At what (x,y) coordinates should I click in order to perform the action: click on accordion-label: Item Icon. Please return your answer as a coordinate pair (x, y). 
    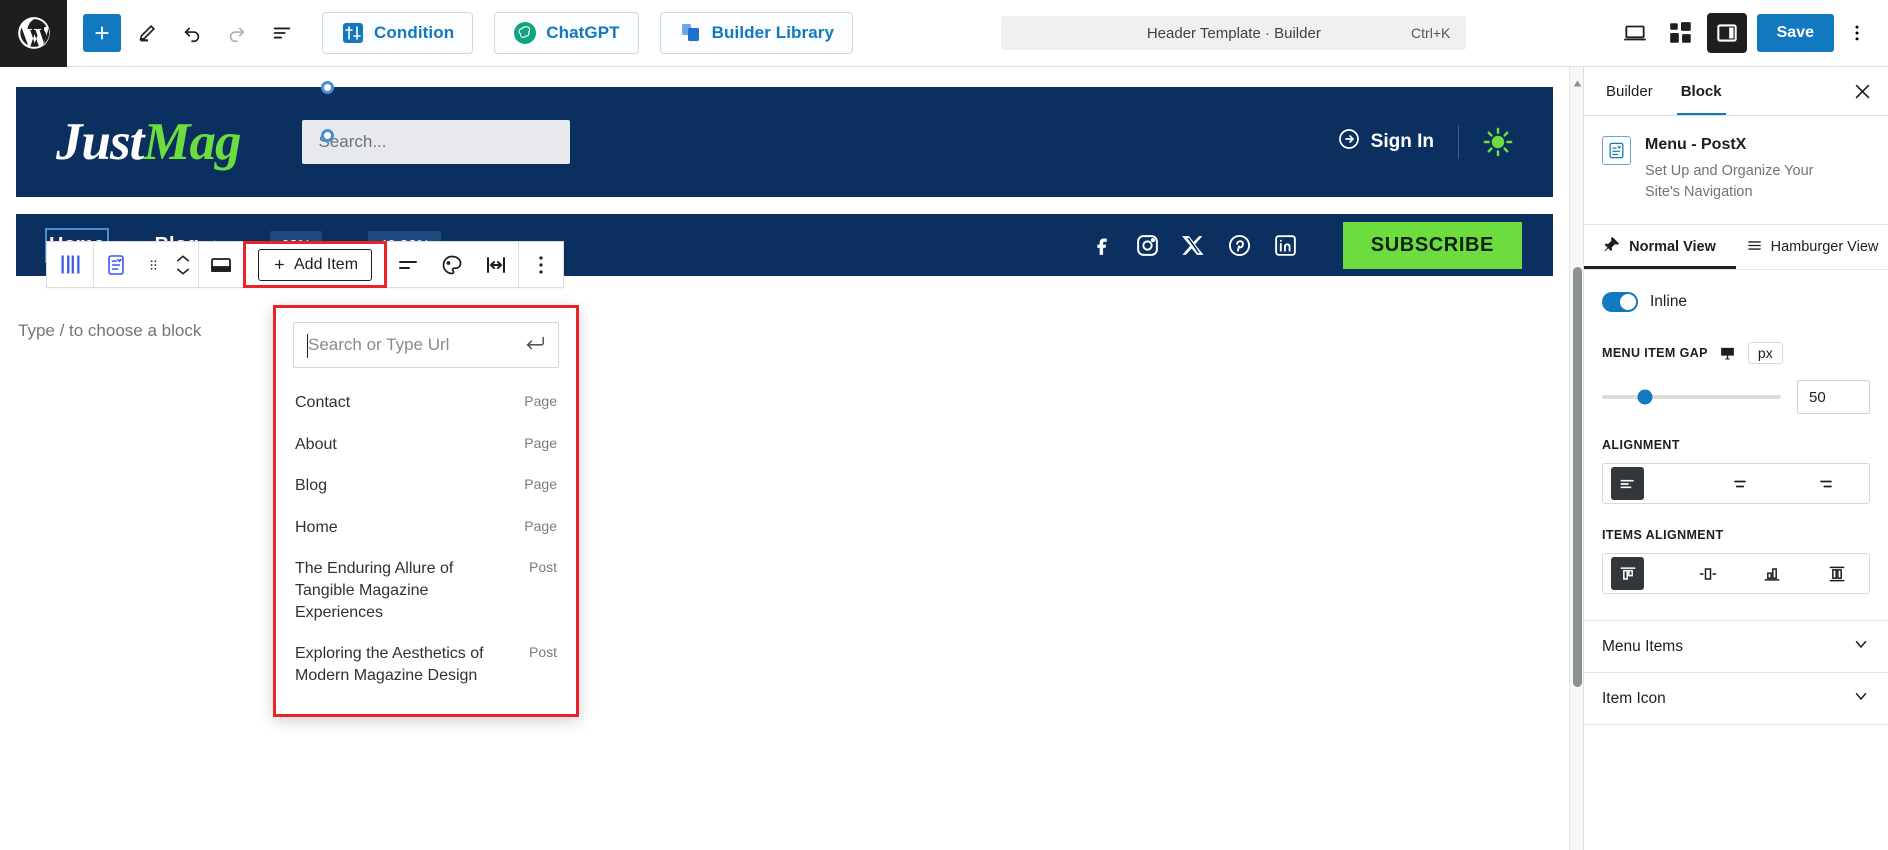
    Looking at the image, I should click on (1634, 698).